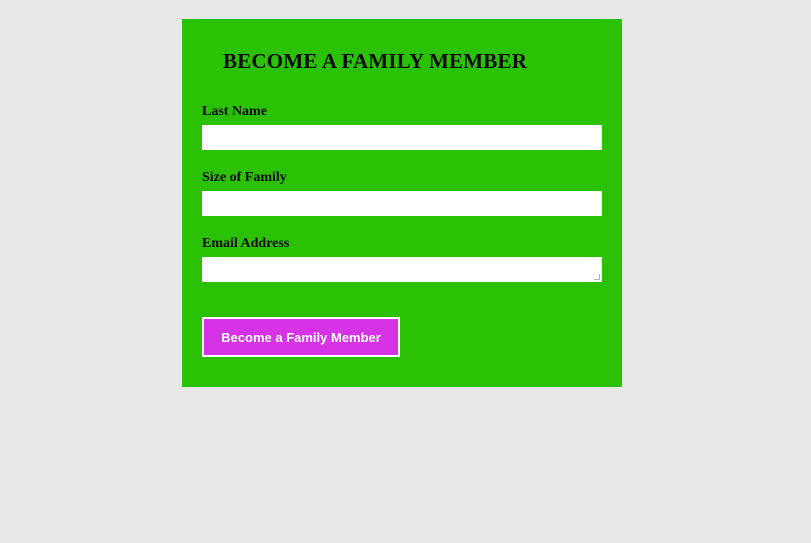 The height and width of the screenshot is (543, 811). I want to click on last-name-field-group: Last Name, so click(402, 127).